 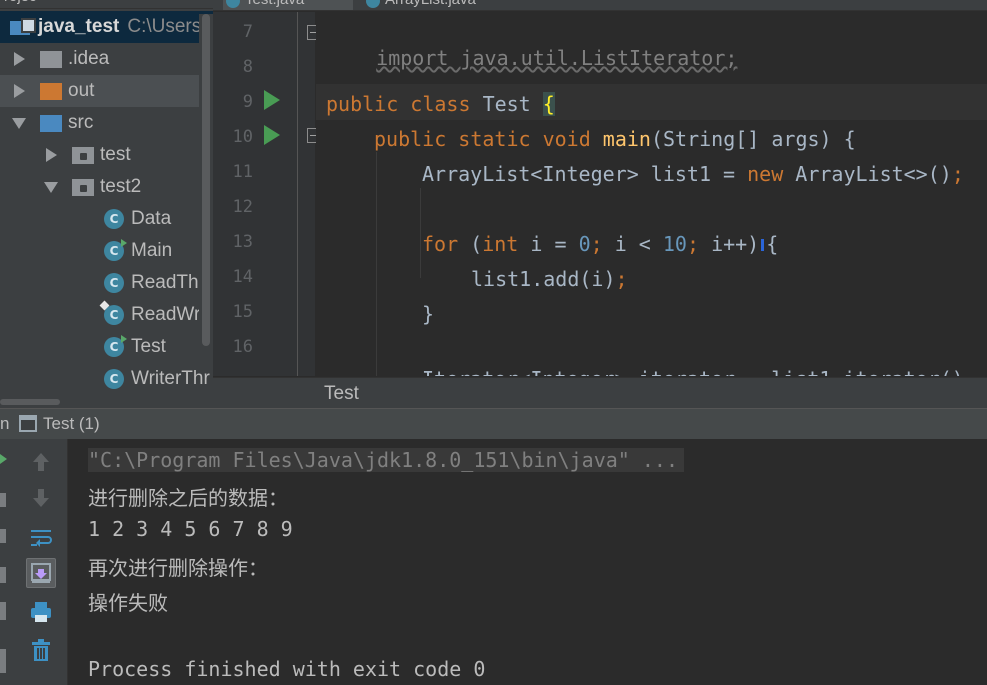 I want to click on console-line: 再次进行删除操作：, so click(x=178, y=568).